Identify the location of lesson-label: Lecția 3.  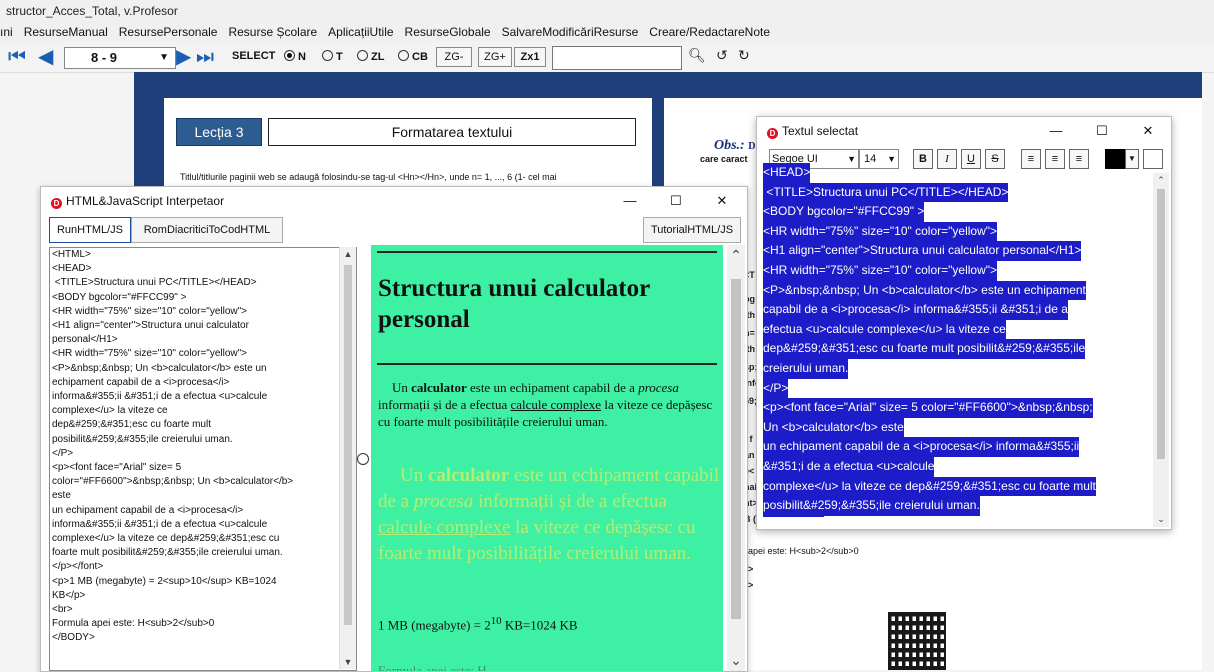
(219, 132).